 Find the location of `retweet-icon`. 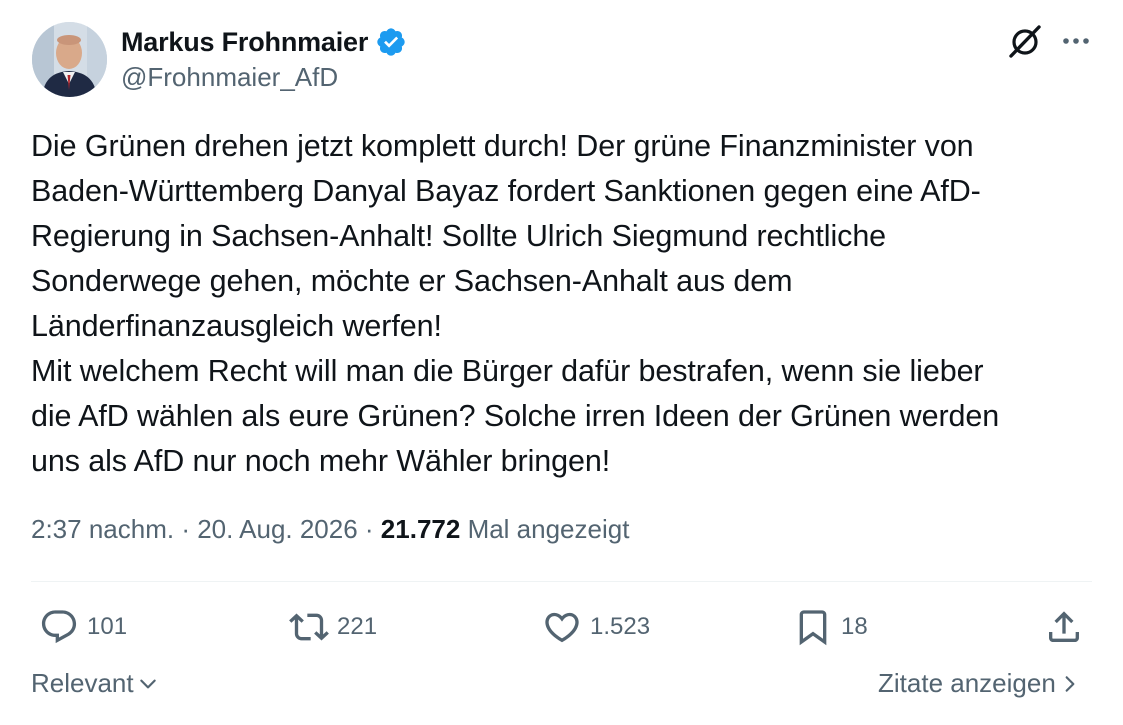

retweet-icon is located at coordinates (309, 627).